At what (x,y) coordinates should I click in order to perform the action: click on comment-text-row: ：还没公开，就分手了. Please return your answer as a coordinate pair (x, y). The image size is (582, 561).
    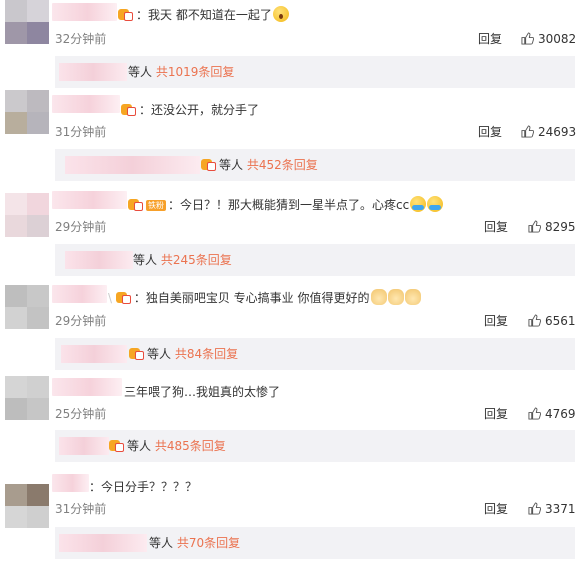
    Looking at the image, I should click on (190, 110).